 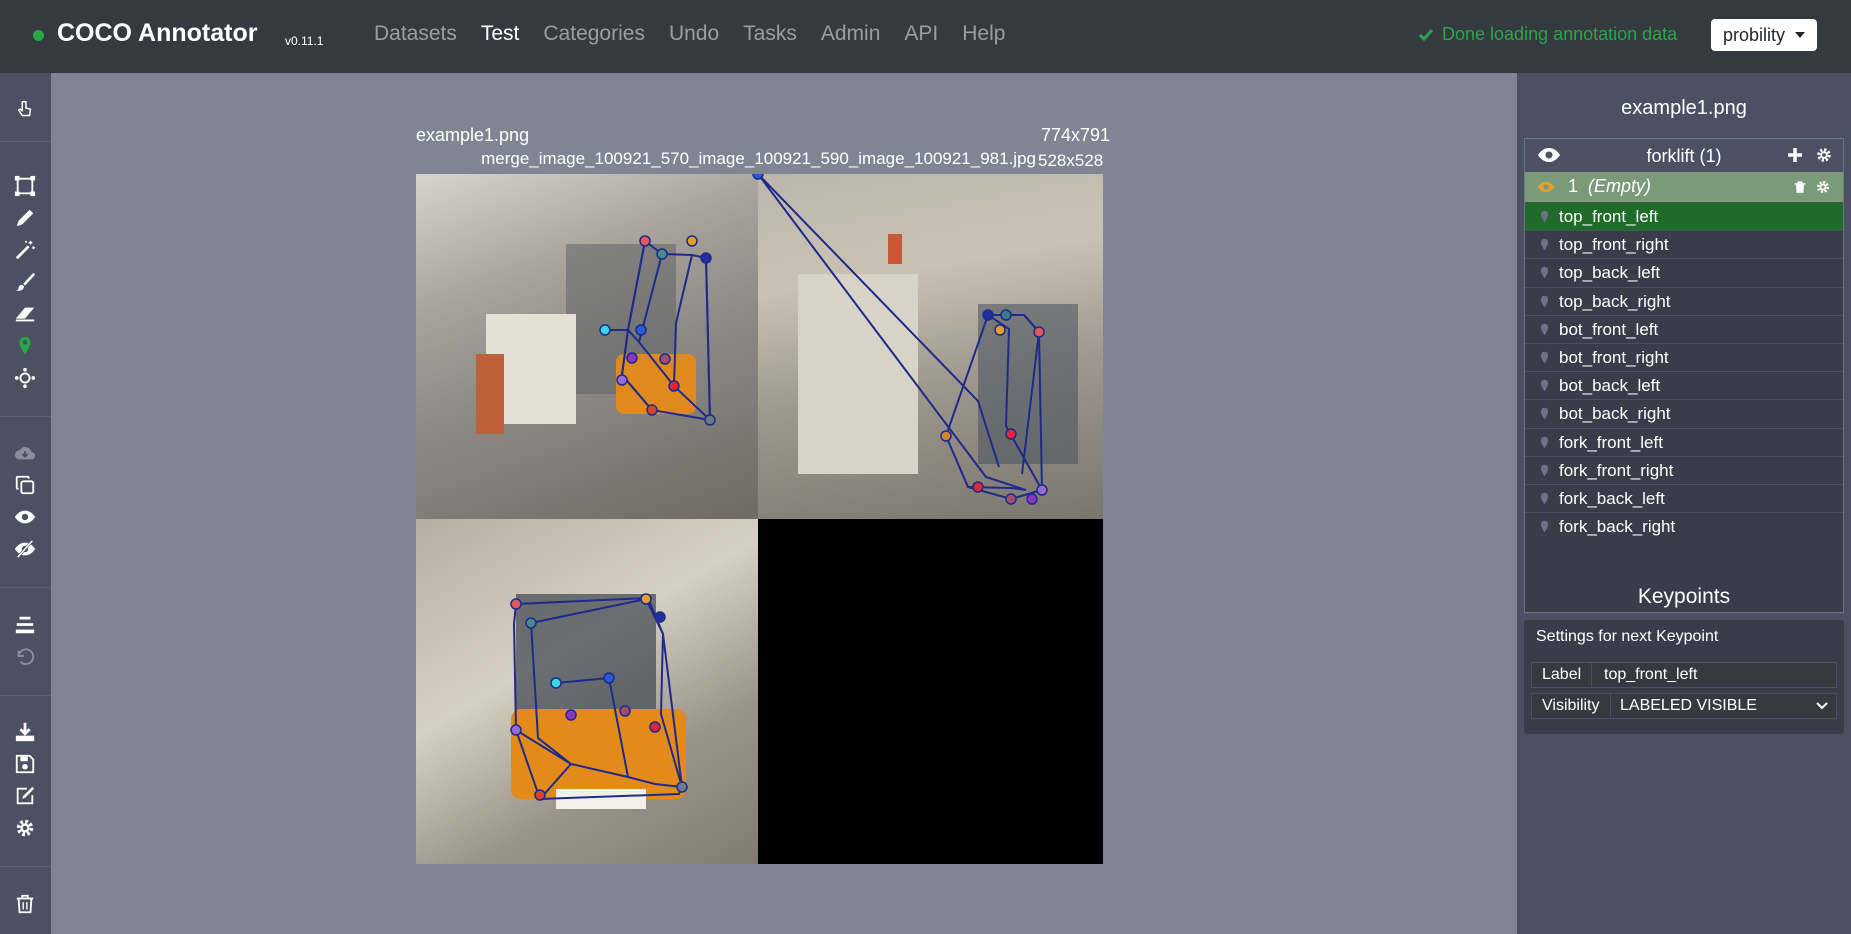 What do you see at coordinates (1546, 187) in the screenshot?
I see `eye-icon` at bounding box center [1546, 187].